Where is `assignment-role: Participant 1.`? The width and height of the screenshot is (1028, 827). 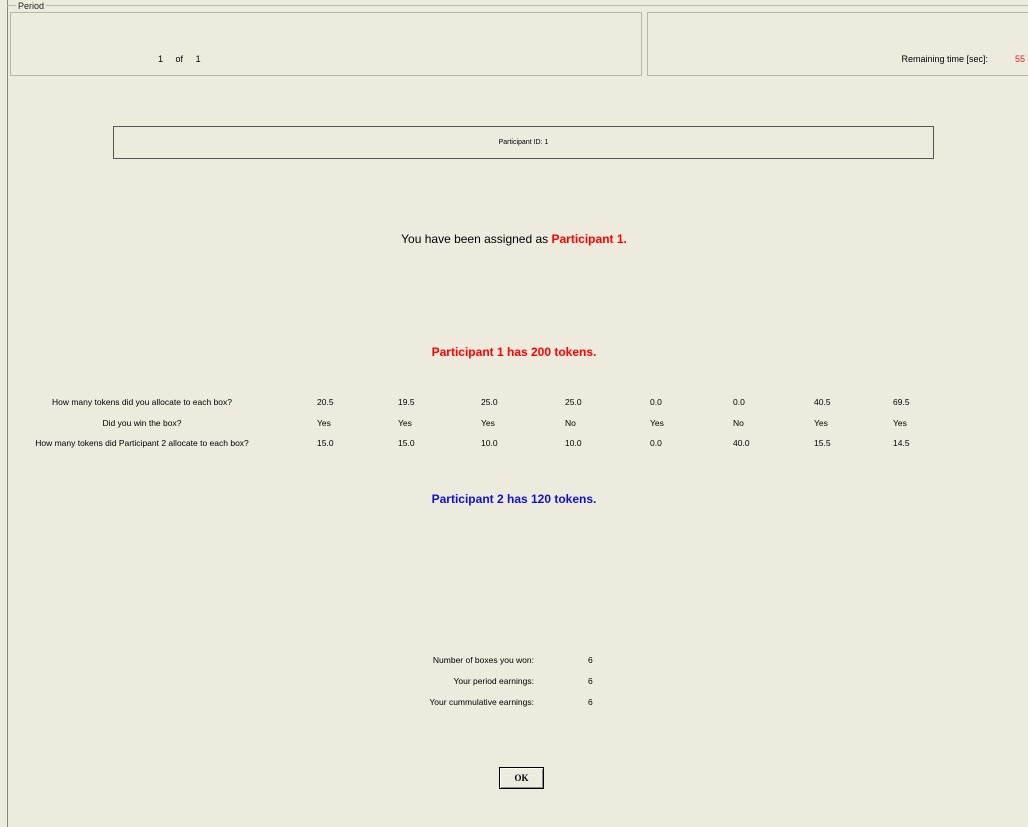
assignment-role: Participant 1. is located at coordinates (589, 239).